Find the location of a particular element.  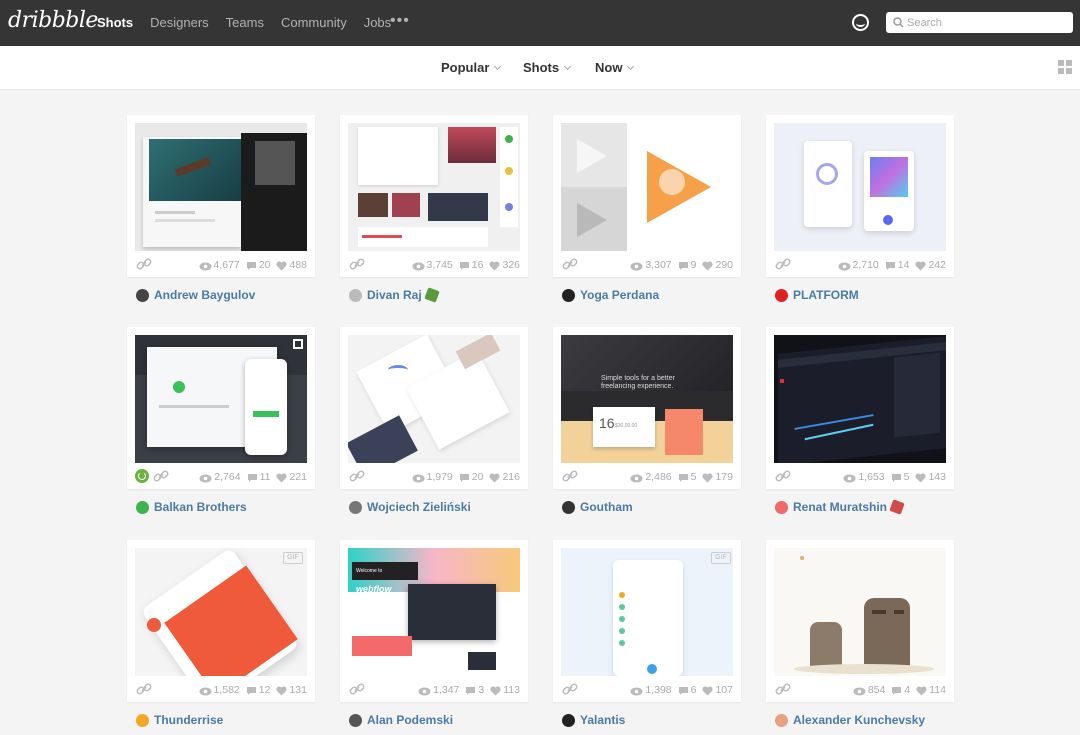

shot-author: Thunderrise is located at coordinates (179, 720).